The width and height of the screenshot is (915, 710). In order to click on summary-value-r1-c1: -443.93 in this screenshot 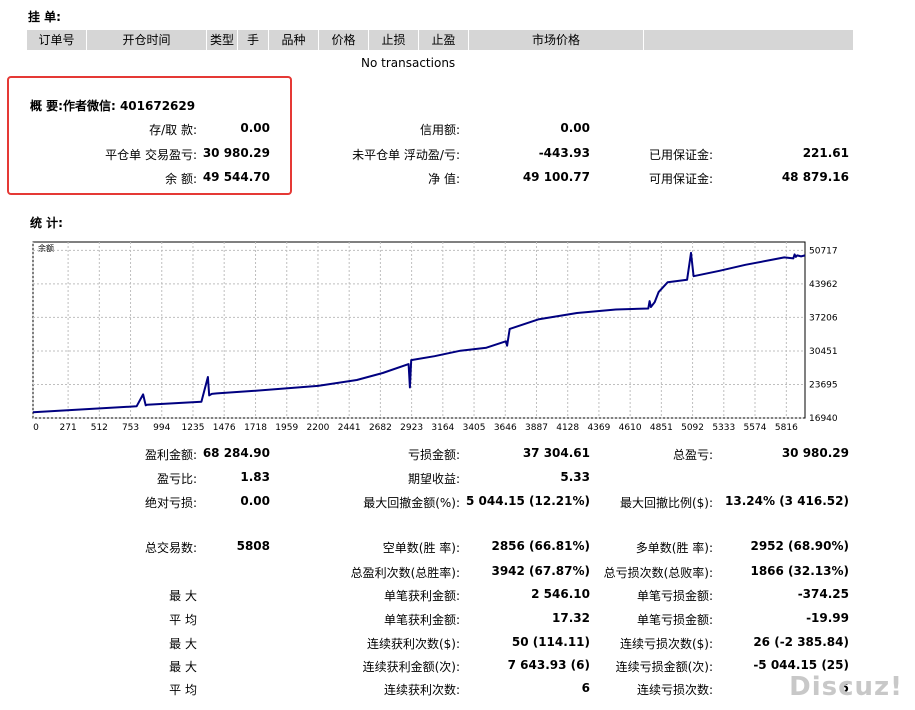, I will do `click(564, 153)`.